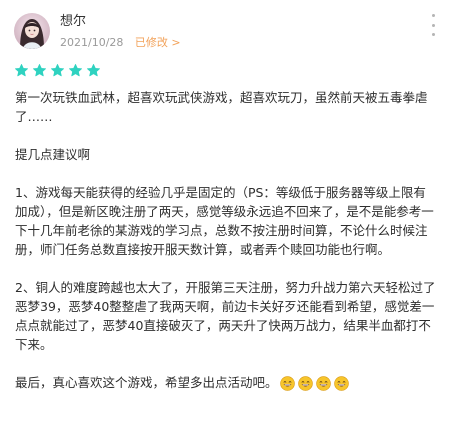  What do you see at coordinates (32, 31) in the screenshot?
I see `user-avatar` at bounding box center [32, 31].